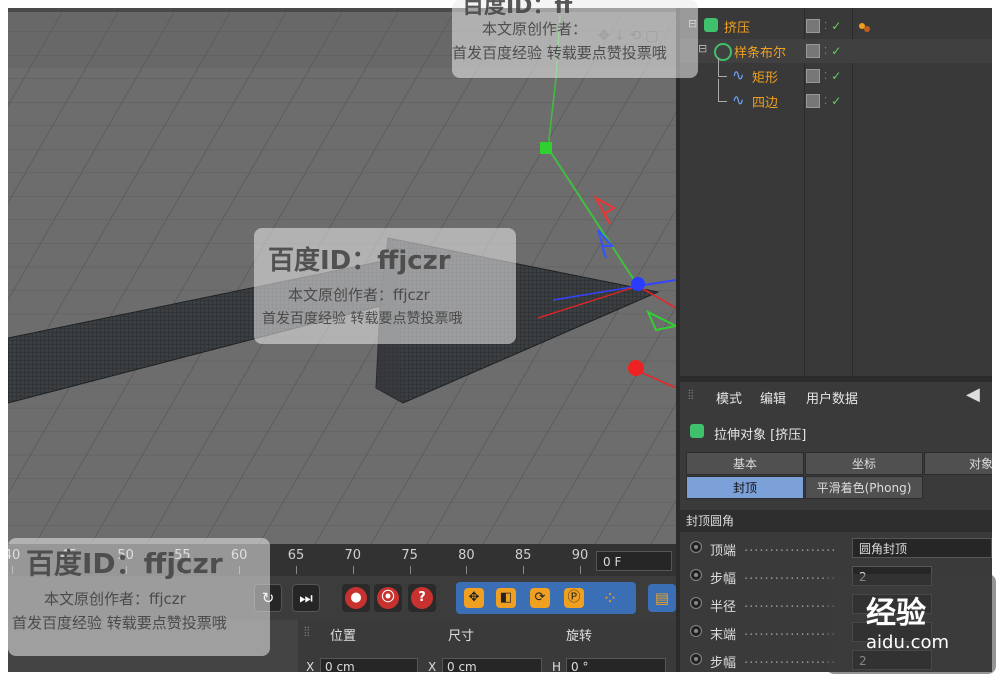 This screenshot has width=1000, height=679. What do you see at coordinates (535, 29) in the screenshot?
I see `watermark-line1: 本文原创作者：` at bounding box center [535, 29].